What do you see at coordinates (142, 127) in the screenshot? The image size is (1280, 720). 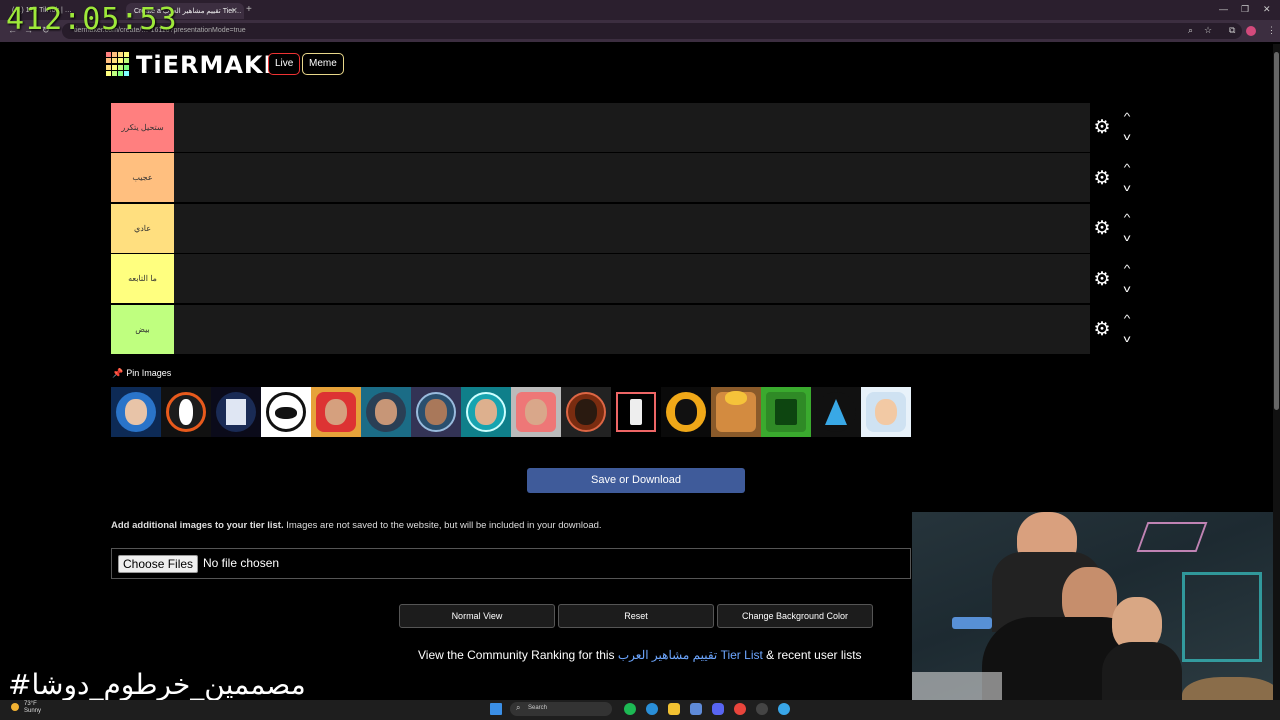 I see `tier-label: ستحيل يتكرر` at bounding box center [142, 127].